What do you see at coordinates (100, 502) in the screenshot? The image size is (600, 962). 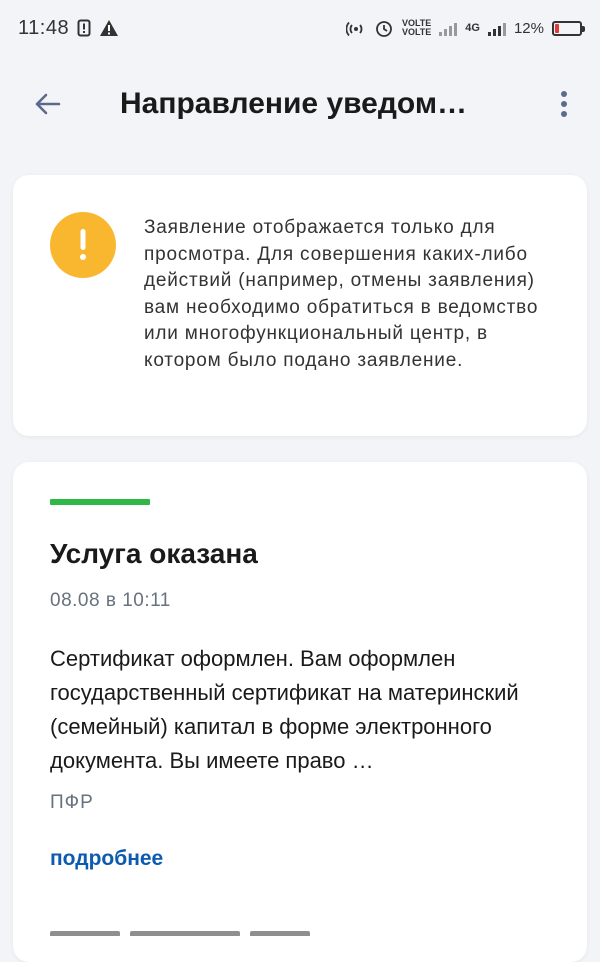 I see `status-accent-bar` at bounding box center [100, 502].